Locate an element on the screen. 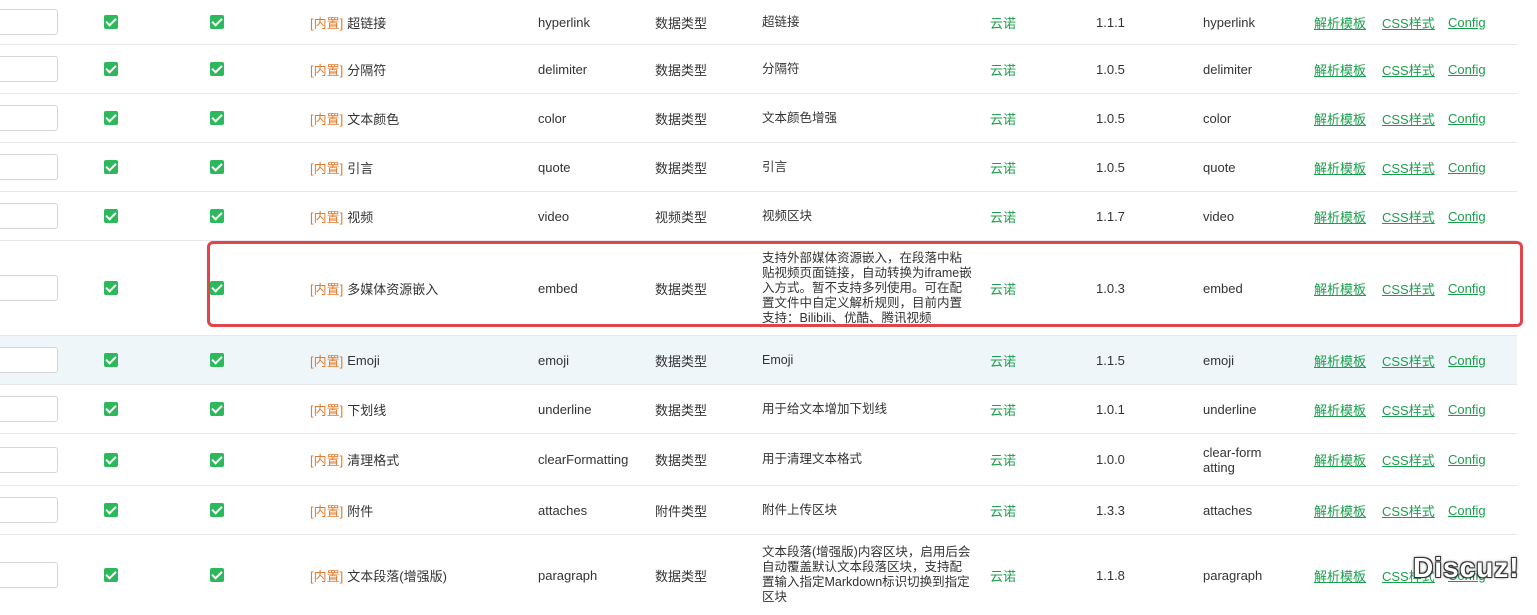  plugin-version: 1.0.1 is located at coordinates (1110, 409).